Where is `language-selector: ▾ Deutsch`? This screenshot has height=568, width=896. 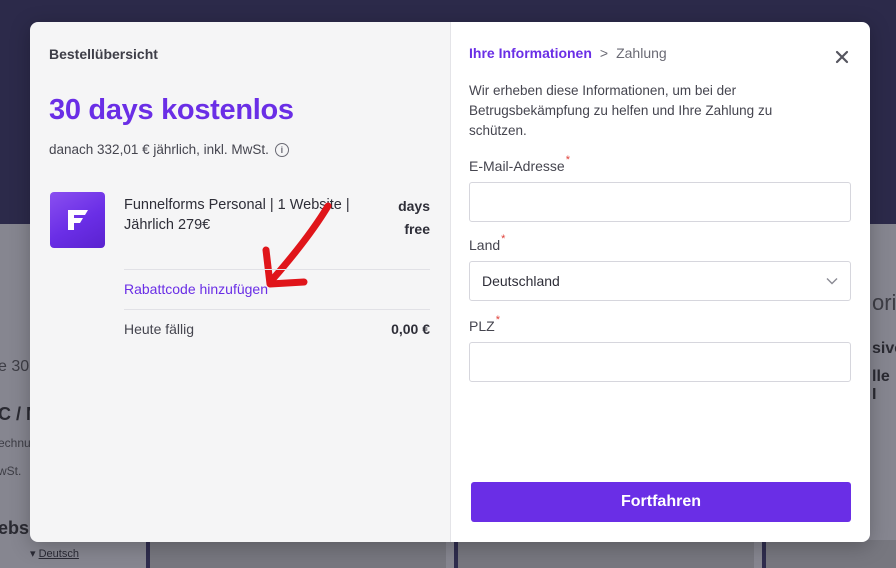 language-selector: ▾ Deutsch is located at coordinates (54, 553).